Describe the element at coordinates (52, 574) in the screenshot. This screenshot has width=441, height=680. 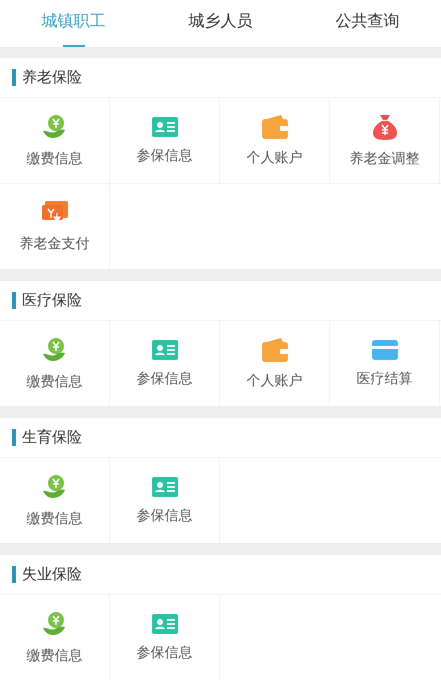
I see `section-title: 失业保险` at that location.